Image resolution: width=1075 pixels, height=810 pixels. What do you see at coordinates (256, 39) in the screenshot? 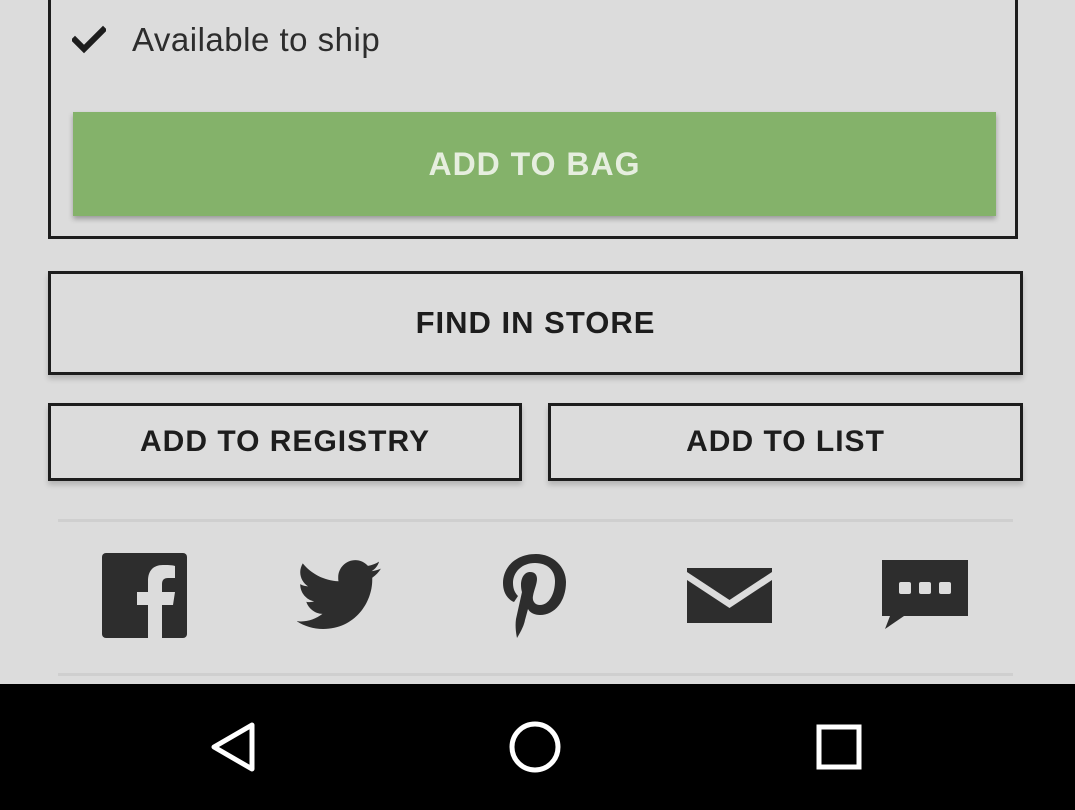
I see `availability-label: Available to ship` at bounding box center [256, 39].